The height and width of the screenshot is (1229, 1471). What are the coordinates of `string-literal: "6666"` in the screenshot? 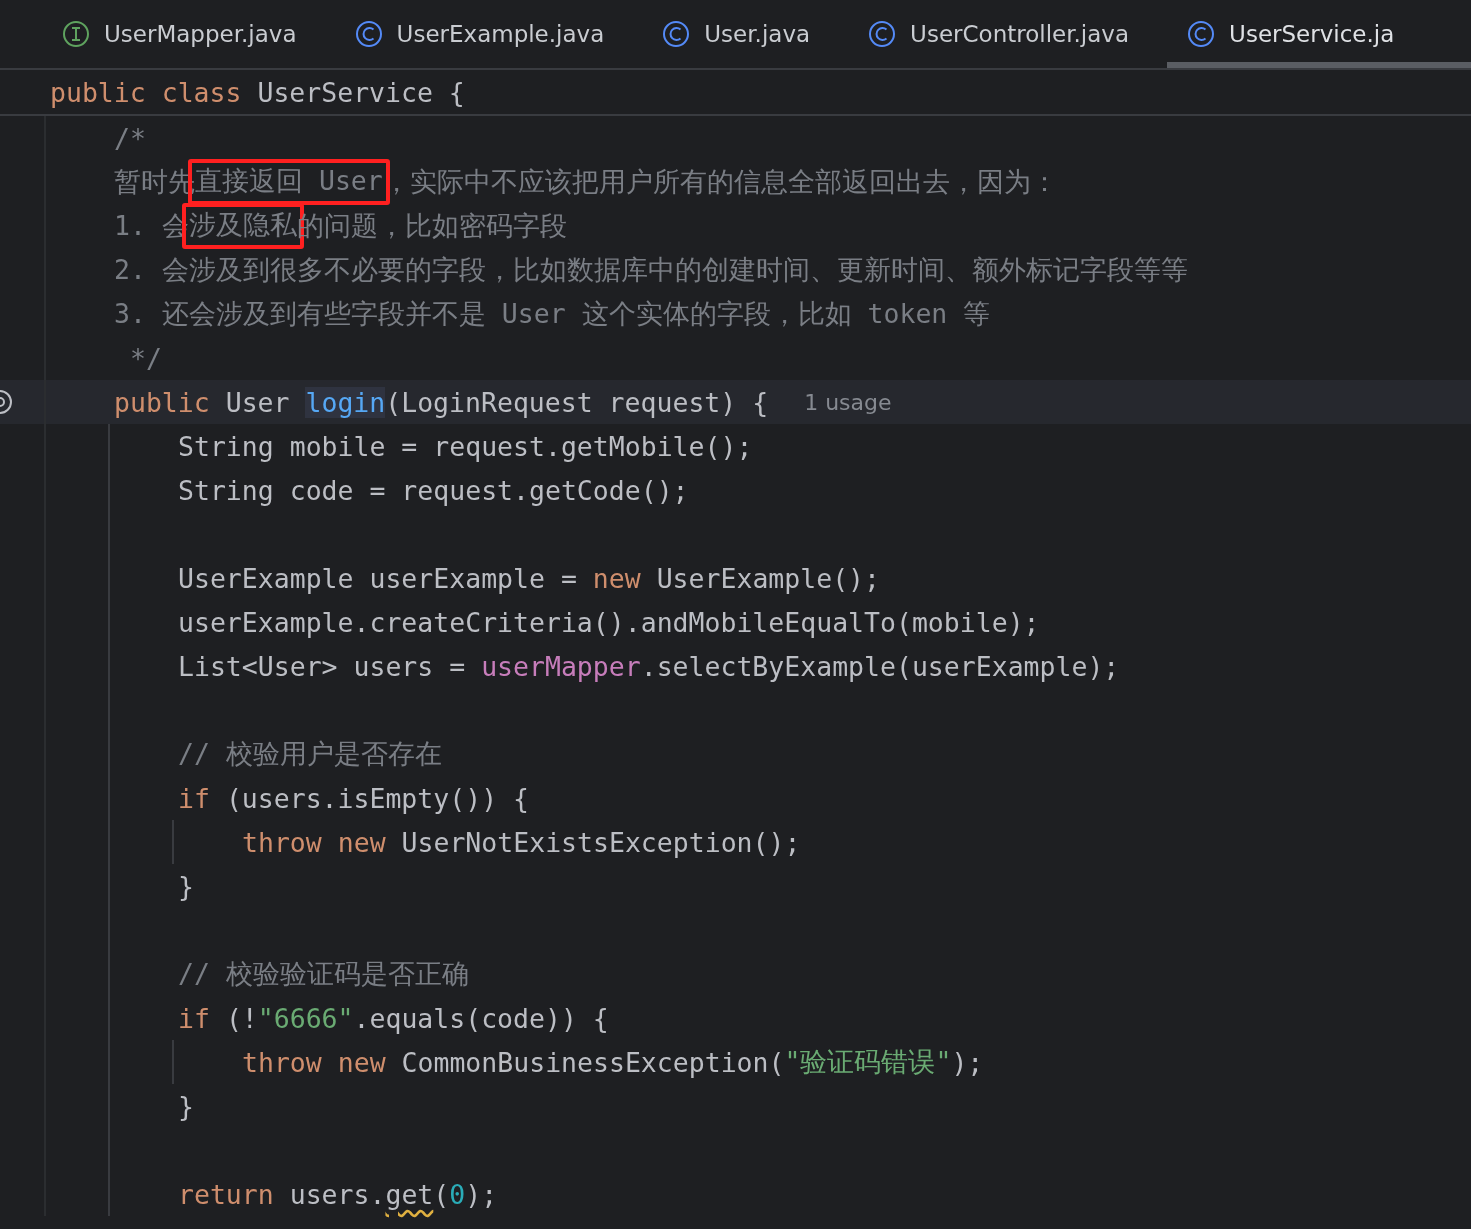 It's located at (305, 1018).